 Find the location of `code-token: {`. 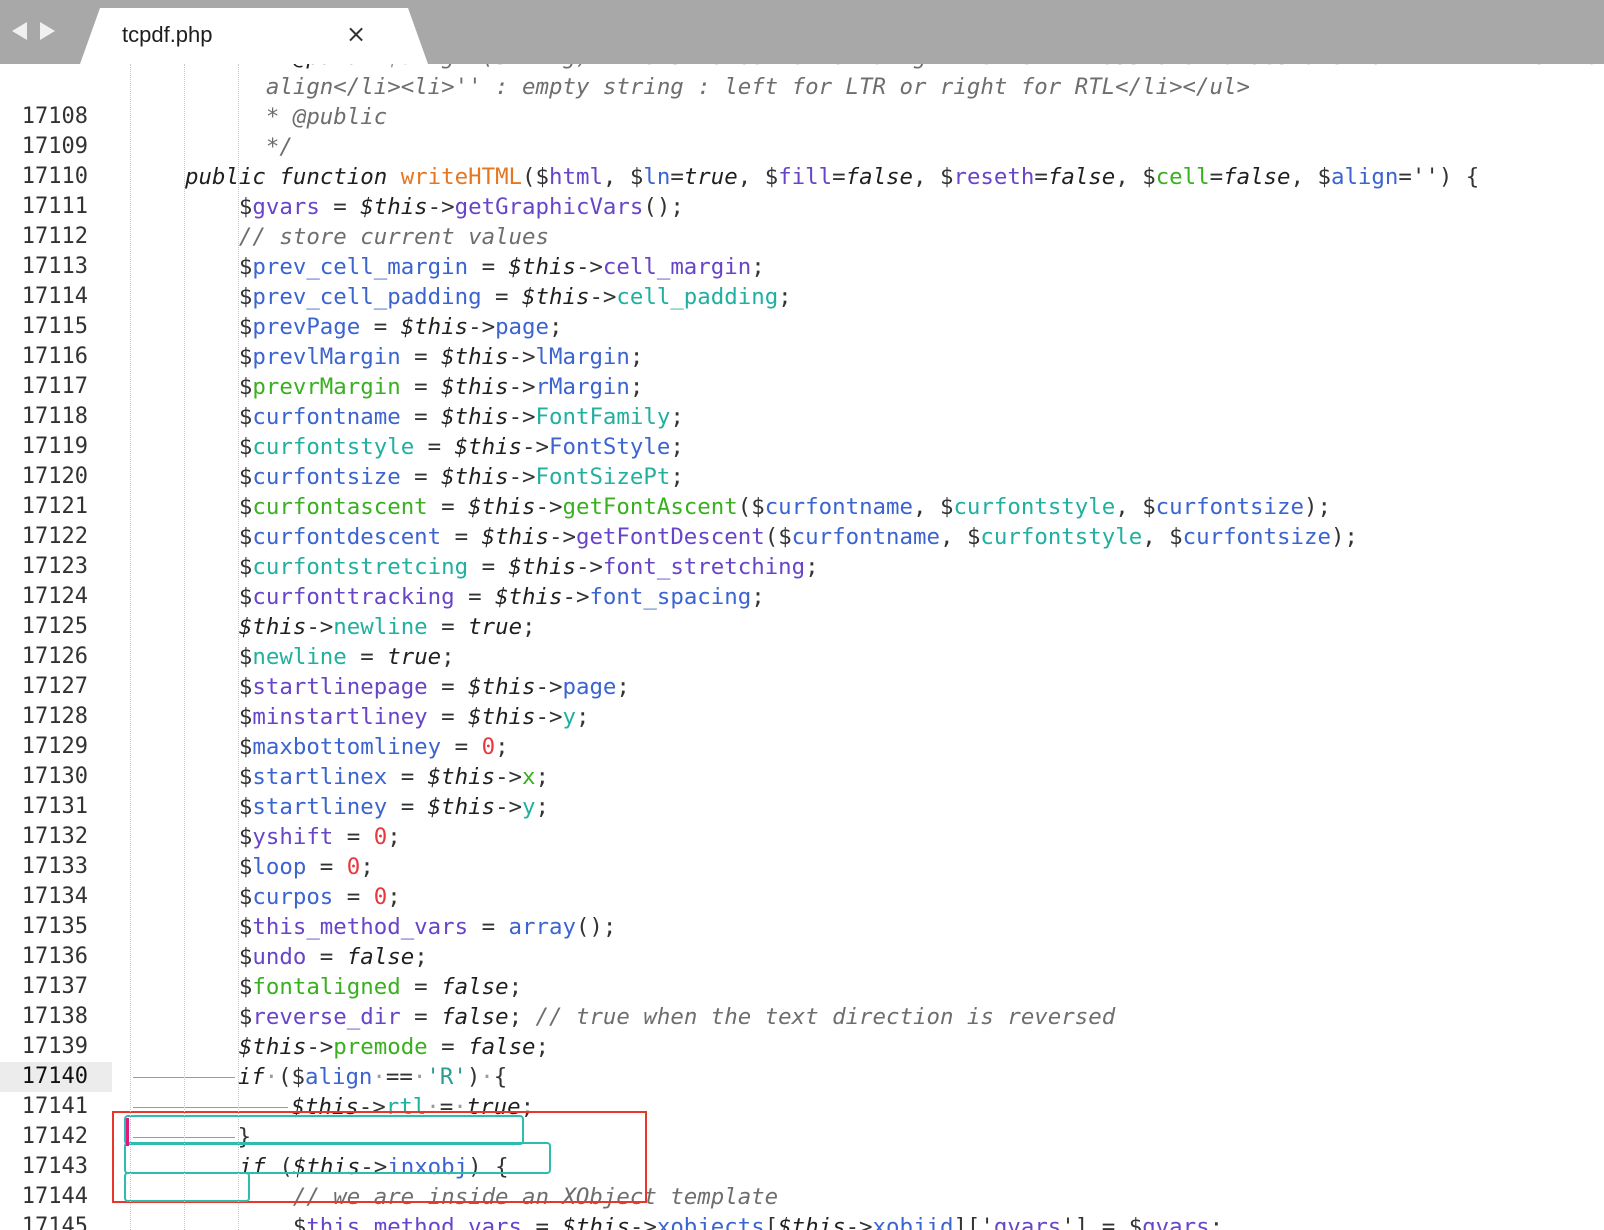

code-token: { is located at coordinates (500, 1077).